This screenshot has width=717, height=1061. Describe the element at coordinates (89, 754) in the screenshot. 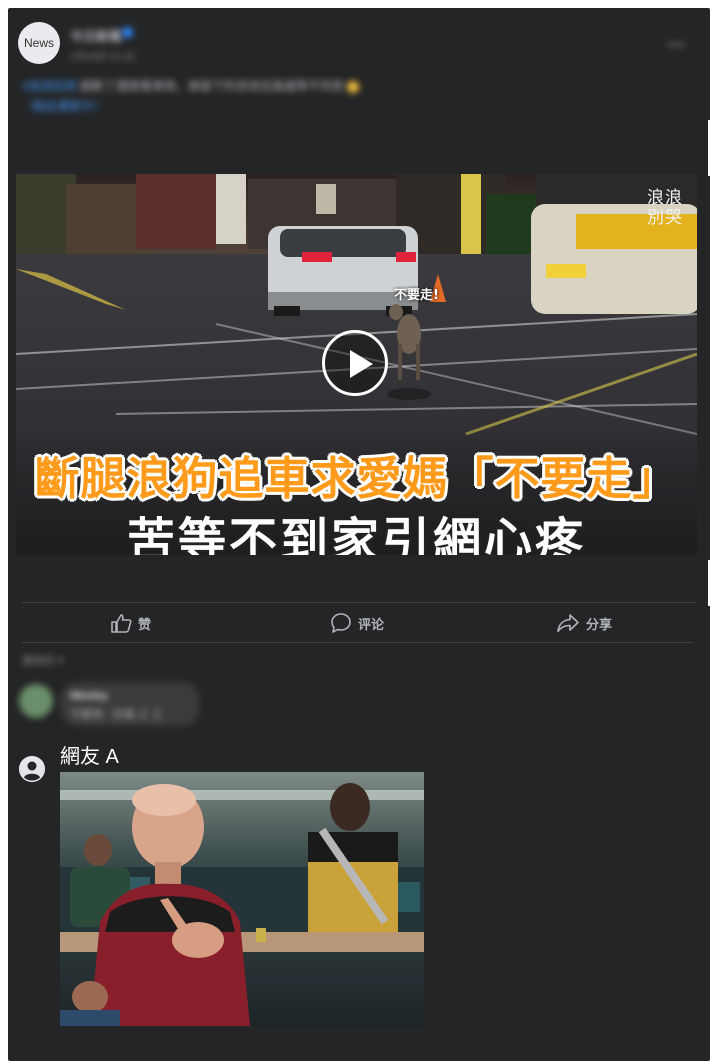

I see `commenter-name: 網友 A` at that location.